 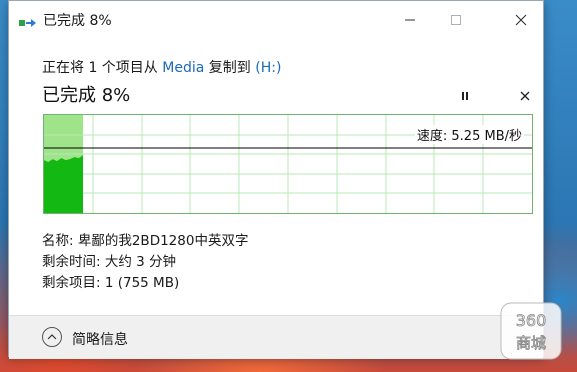 I want to click on pause-icon, so click(x=465, y=96).